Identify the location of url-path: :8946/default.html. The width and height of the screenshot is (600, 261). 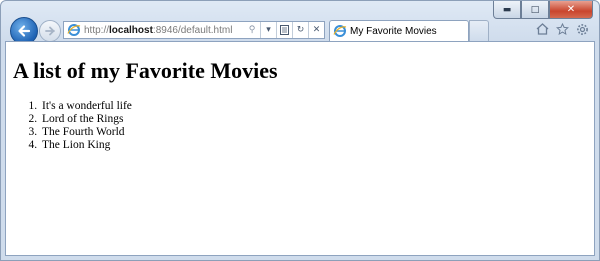
(192, 30).